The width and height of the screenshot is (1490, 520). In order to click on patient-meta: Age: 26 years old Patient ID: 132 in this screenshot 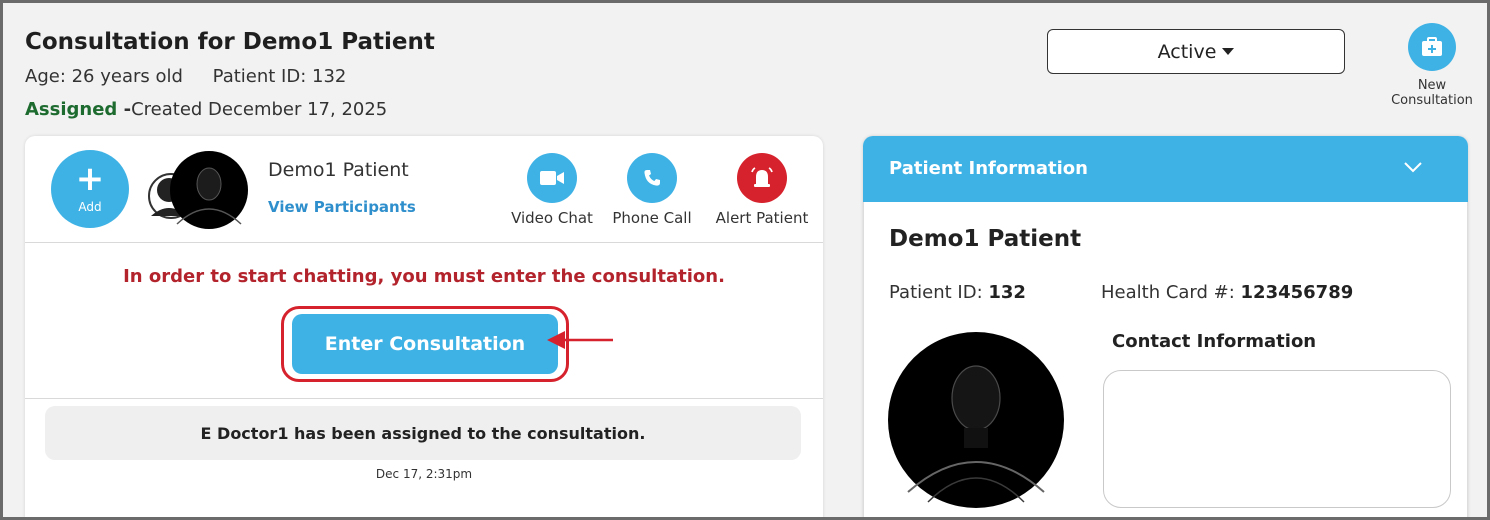, I will do `click(185, 76)`.